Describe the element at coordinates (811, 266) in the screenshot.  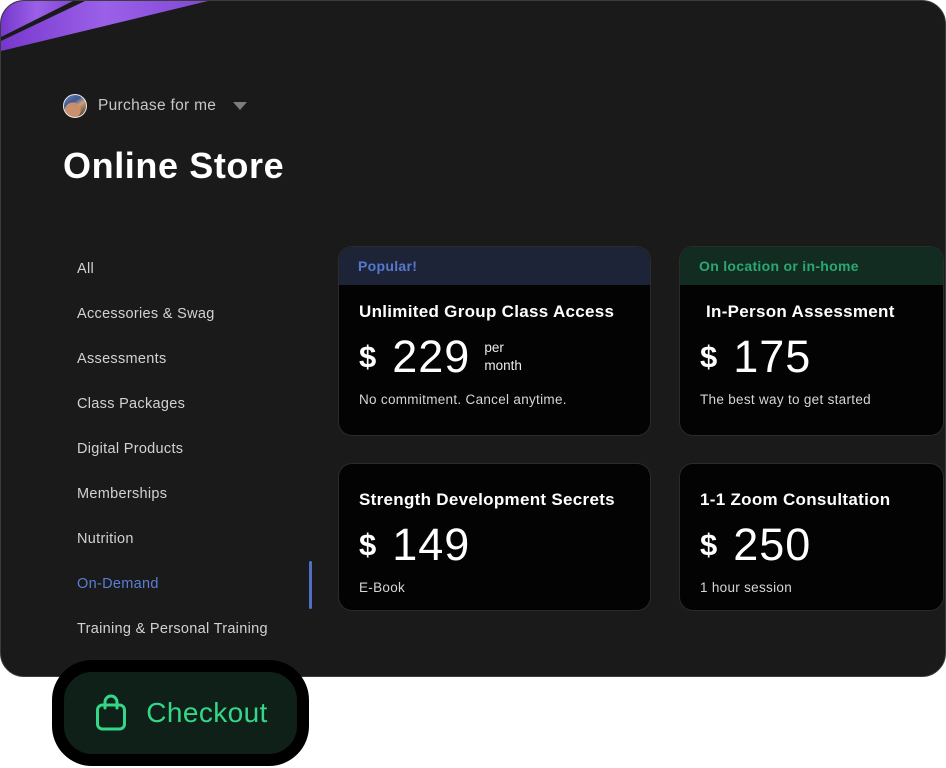
I see `location-badge: On location or in-home` at that location.